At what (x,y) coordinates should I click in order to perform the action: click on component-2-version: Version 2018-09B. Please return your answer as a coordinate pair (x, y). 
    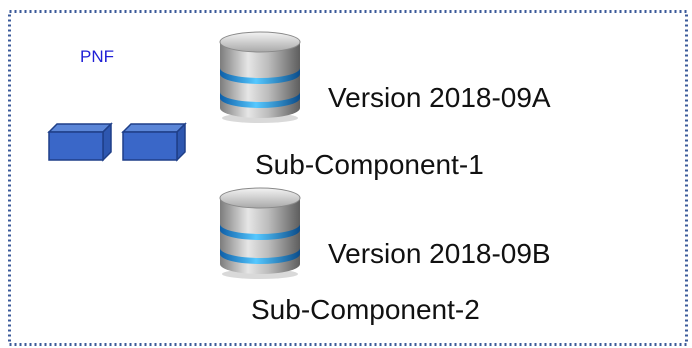
    Looking at the image, I should click on (439, 253).